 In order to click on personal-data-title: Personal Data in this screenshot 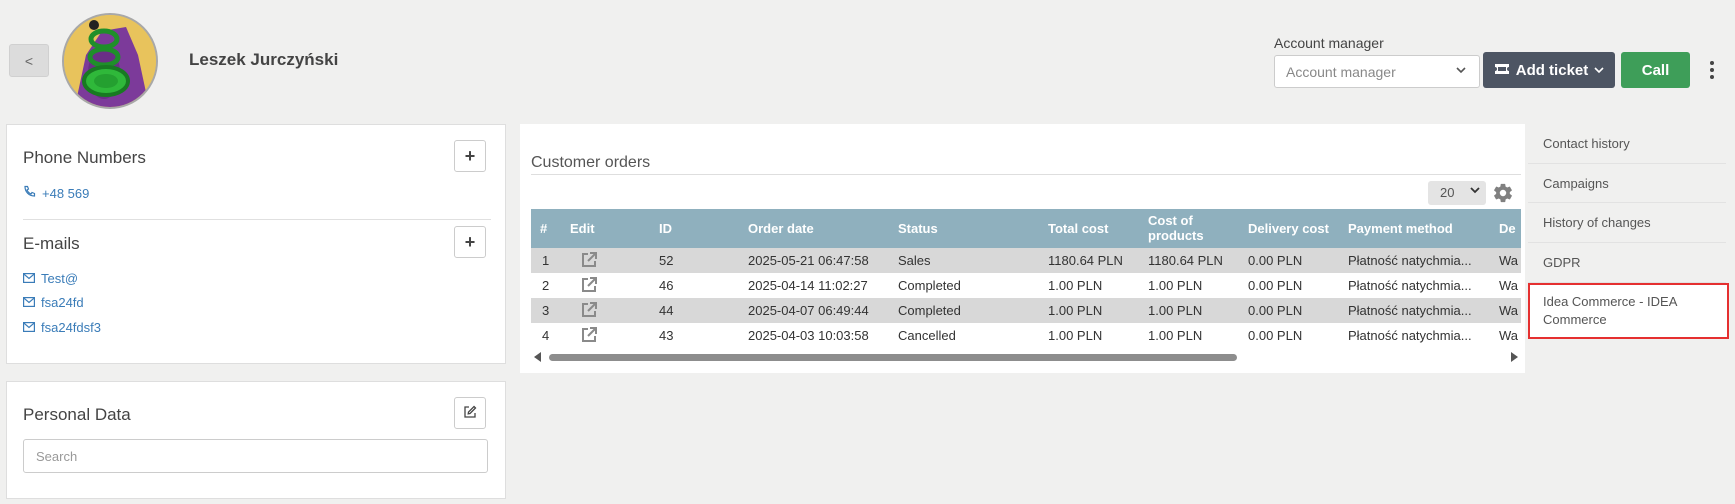, I will do `click(77, 414)`.